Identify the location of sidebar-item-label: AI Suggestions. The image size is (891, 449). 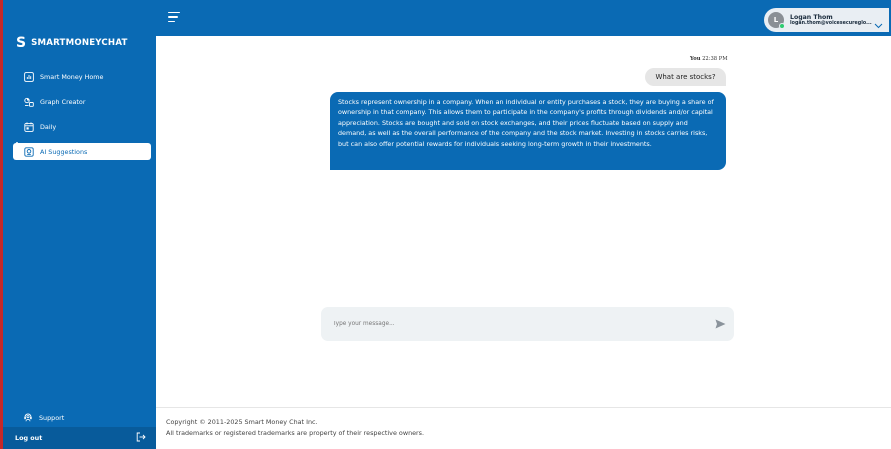
(64, 151).